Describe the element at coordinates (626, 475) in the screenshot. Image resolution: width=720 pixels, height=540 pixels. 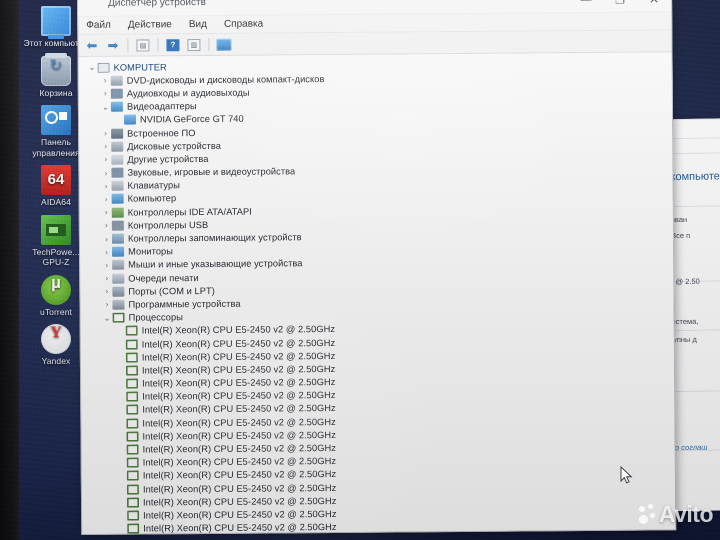
I see `mouse-cursor-icon` at that location.